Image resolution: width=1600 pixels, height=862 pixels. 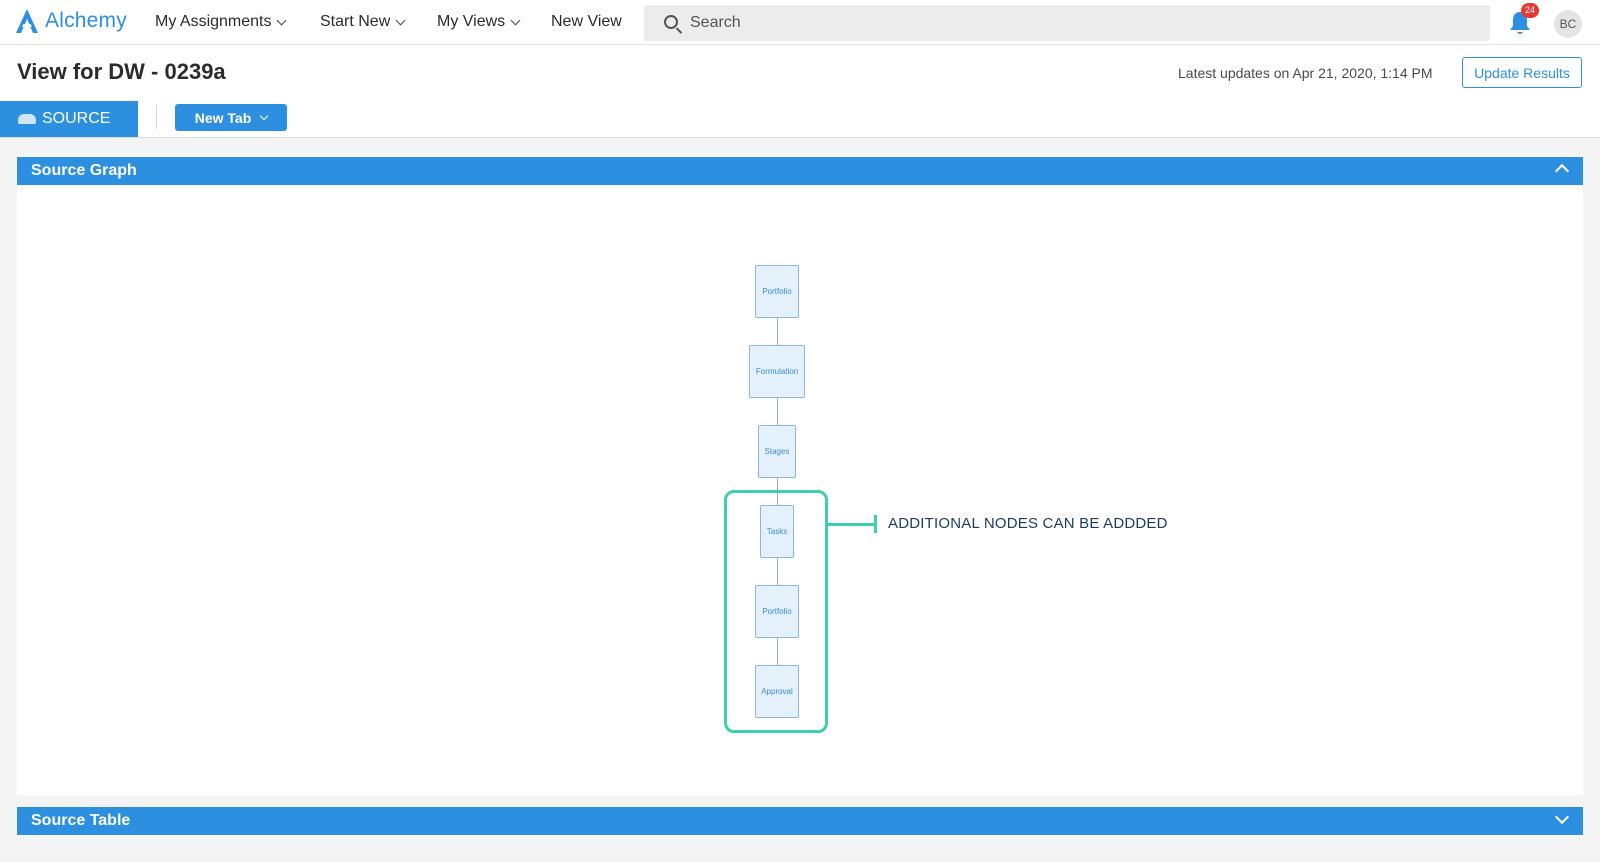 I want to click on nav-my-views-label: My Views, so click(x=471, y=21).